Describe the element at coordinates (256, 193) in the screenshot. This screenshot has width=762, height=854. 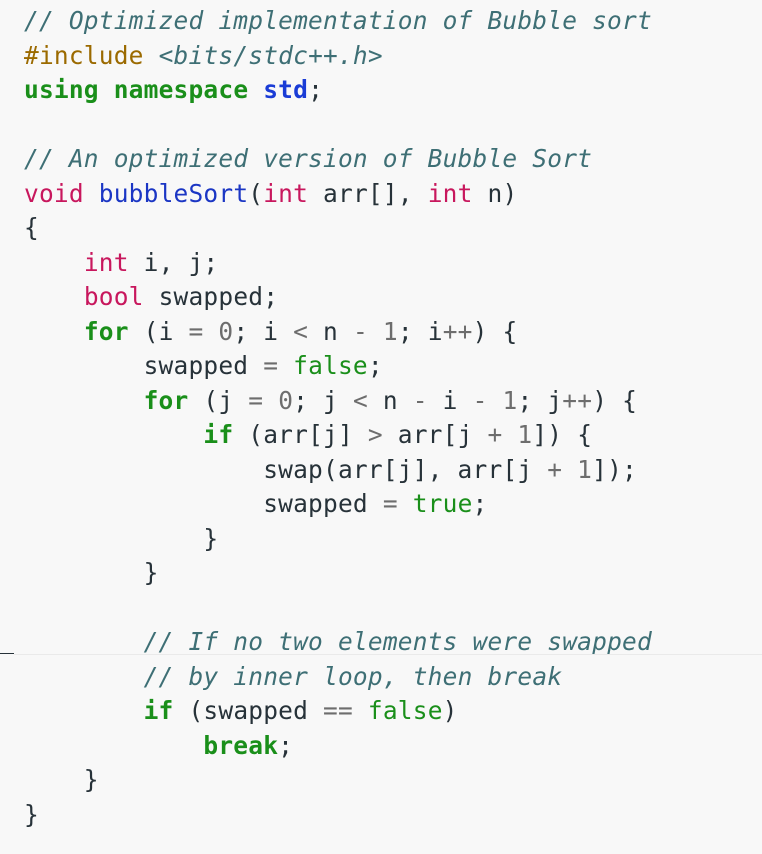
I see `code-token-plain: (` at that location.